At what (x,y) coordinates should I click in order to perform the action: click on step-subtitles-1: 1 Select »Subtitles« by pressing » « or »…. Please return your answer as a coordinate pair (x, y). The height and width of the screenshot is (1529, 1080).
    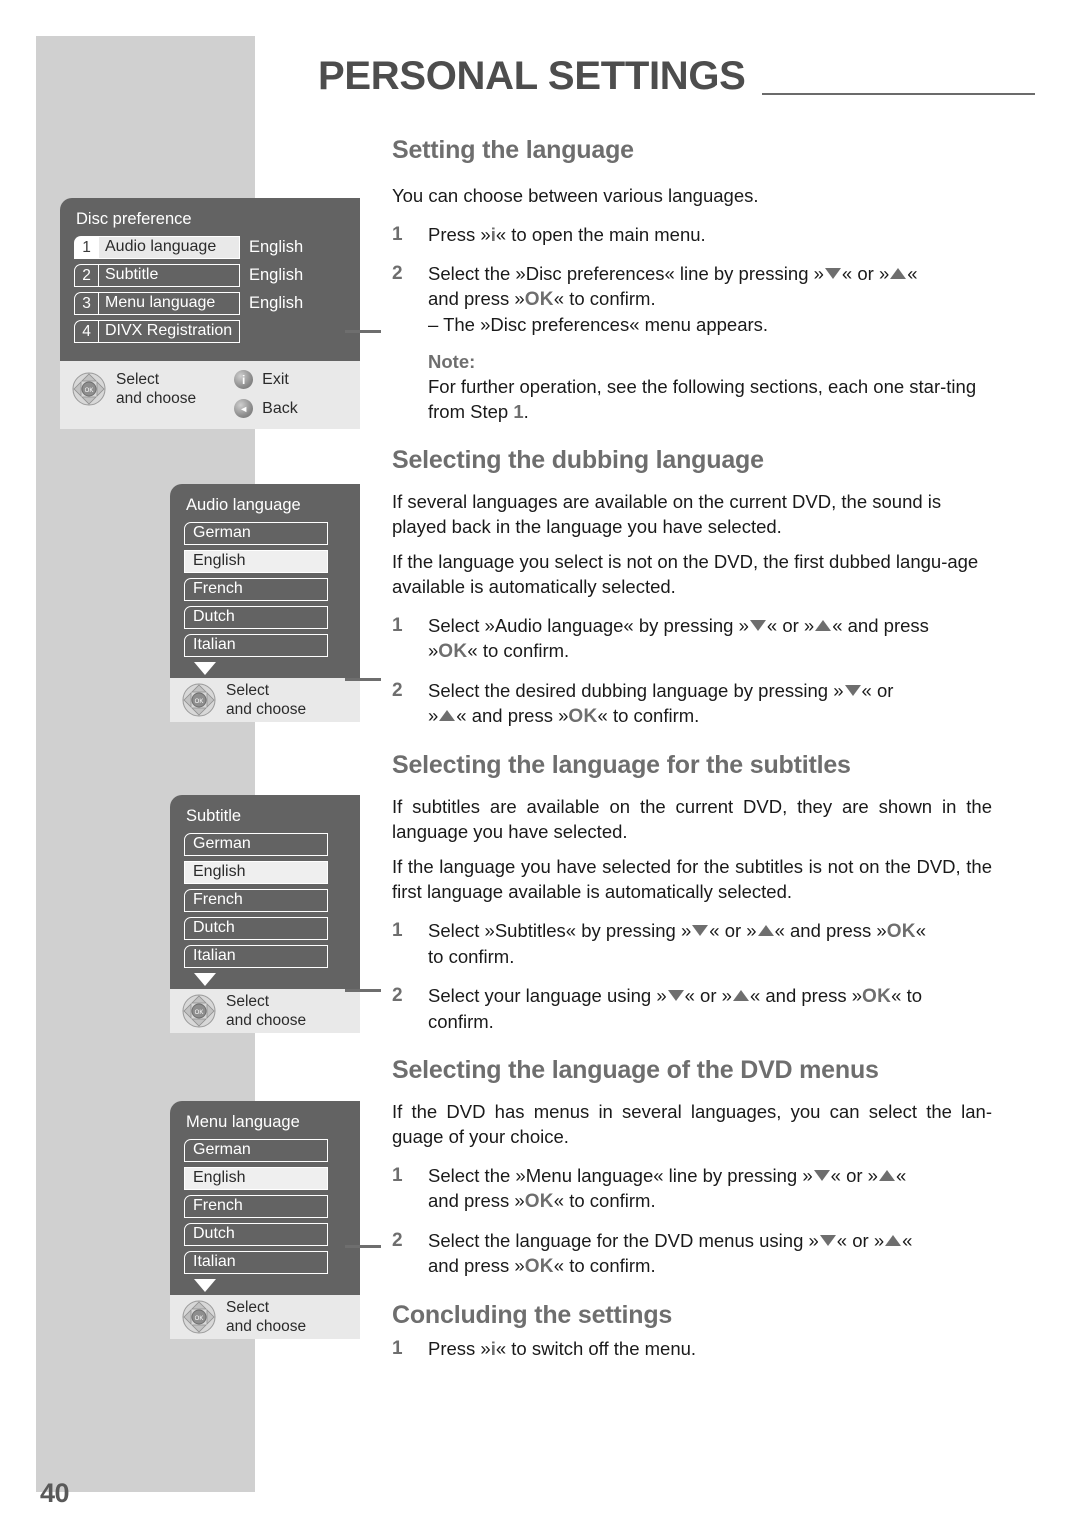
    Looking at the image, I should click on (692, 943).